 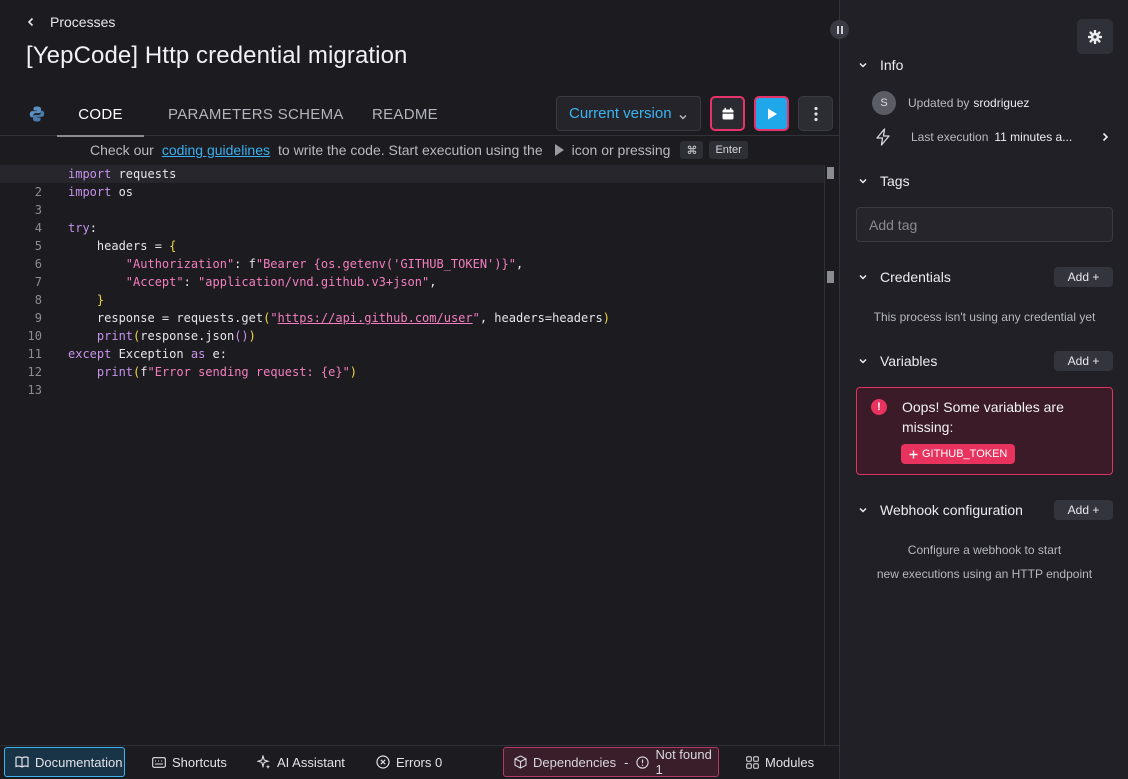 What do you see at coordinates (780, 762) in the screenshot?
I see `modules-button: Modules` at bounding box center [780, 762].